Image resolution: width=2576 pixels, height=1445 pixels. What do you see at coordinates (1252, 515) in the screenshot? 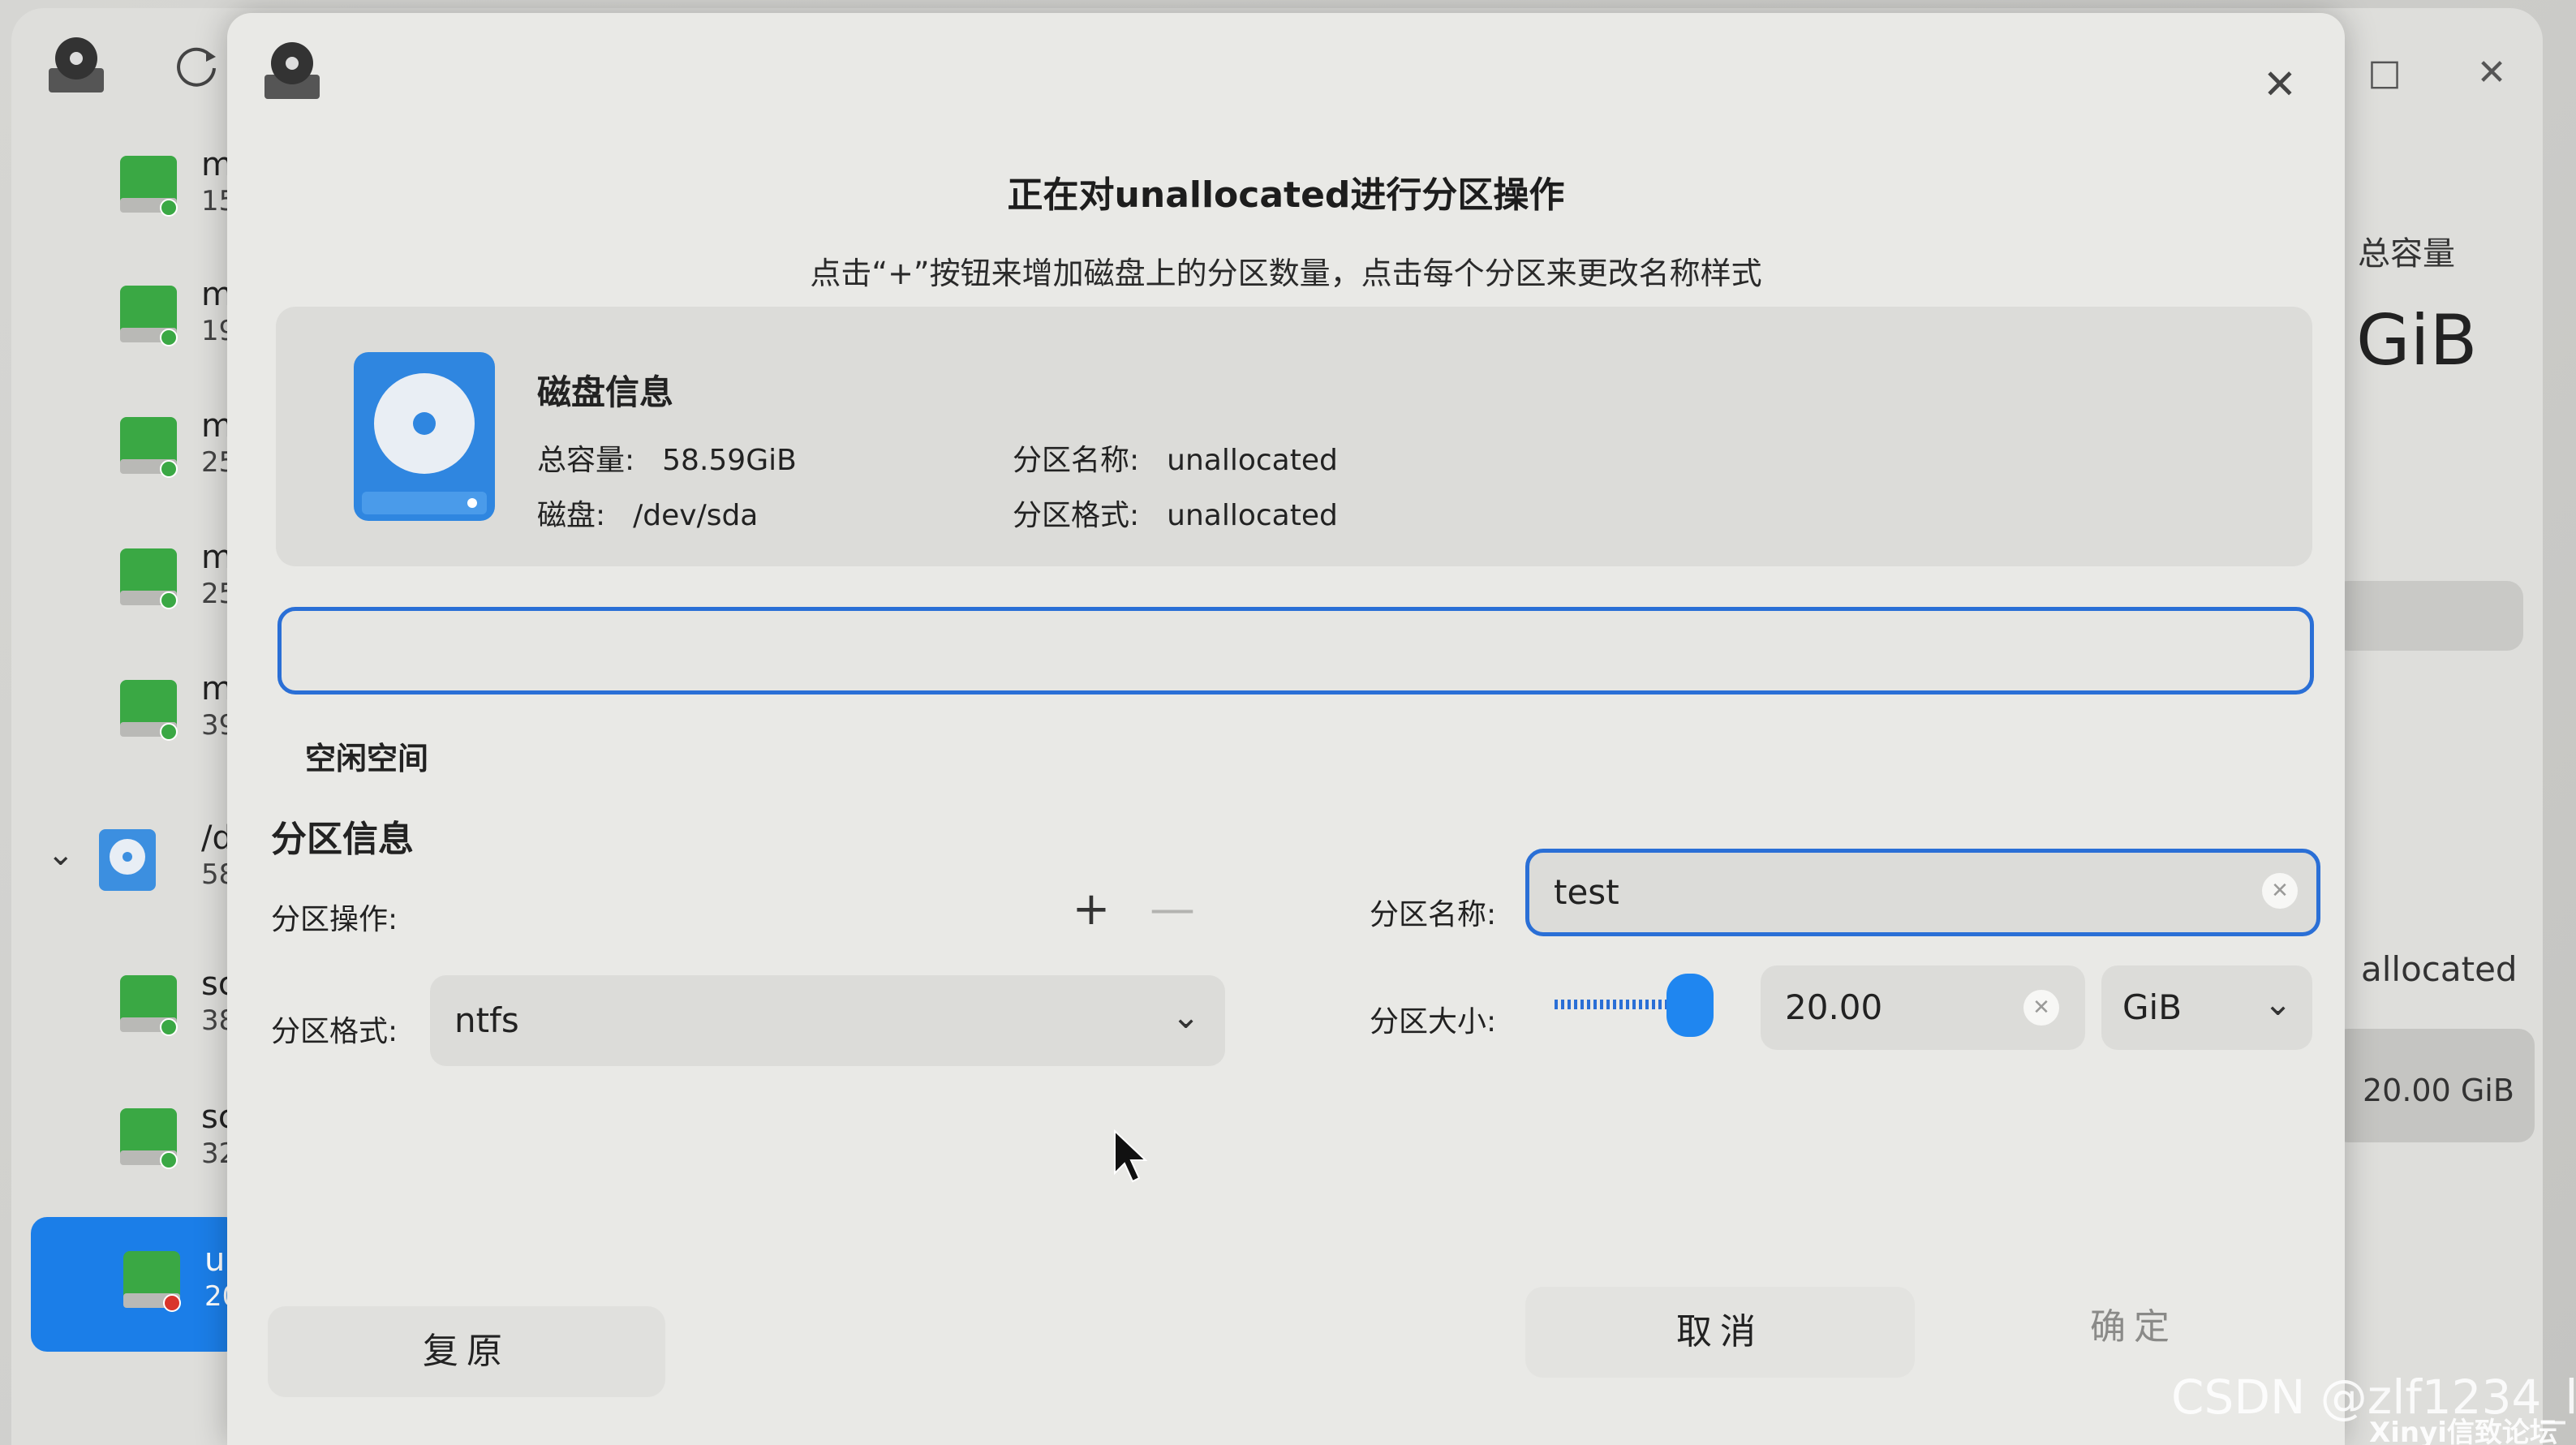
I see `disk-part-format-value: unallocated` at bounding box center [1252, 515].